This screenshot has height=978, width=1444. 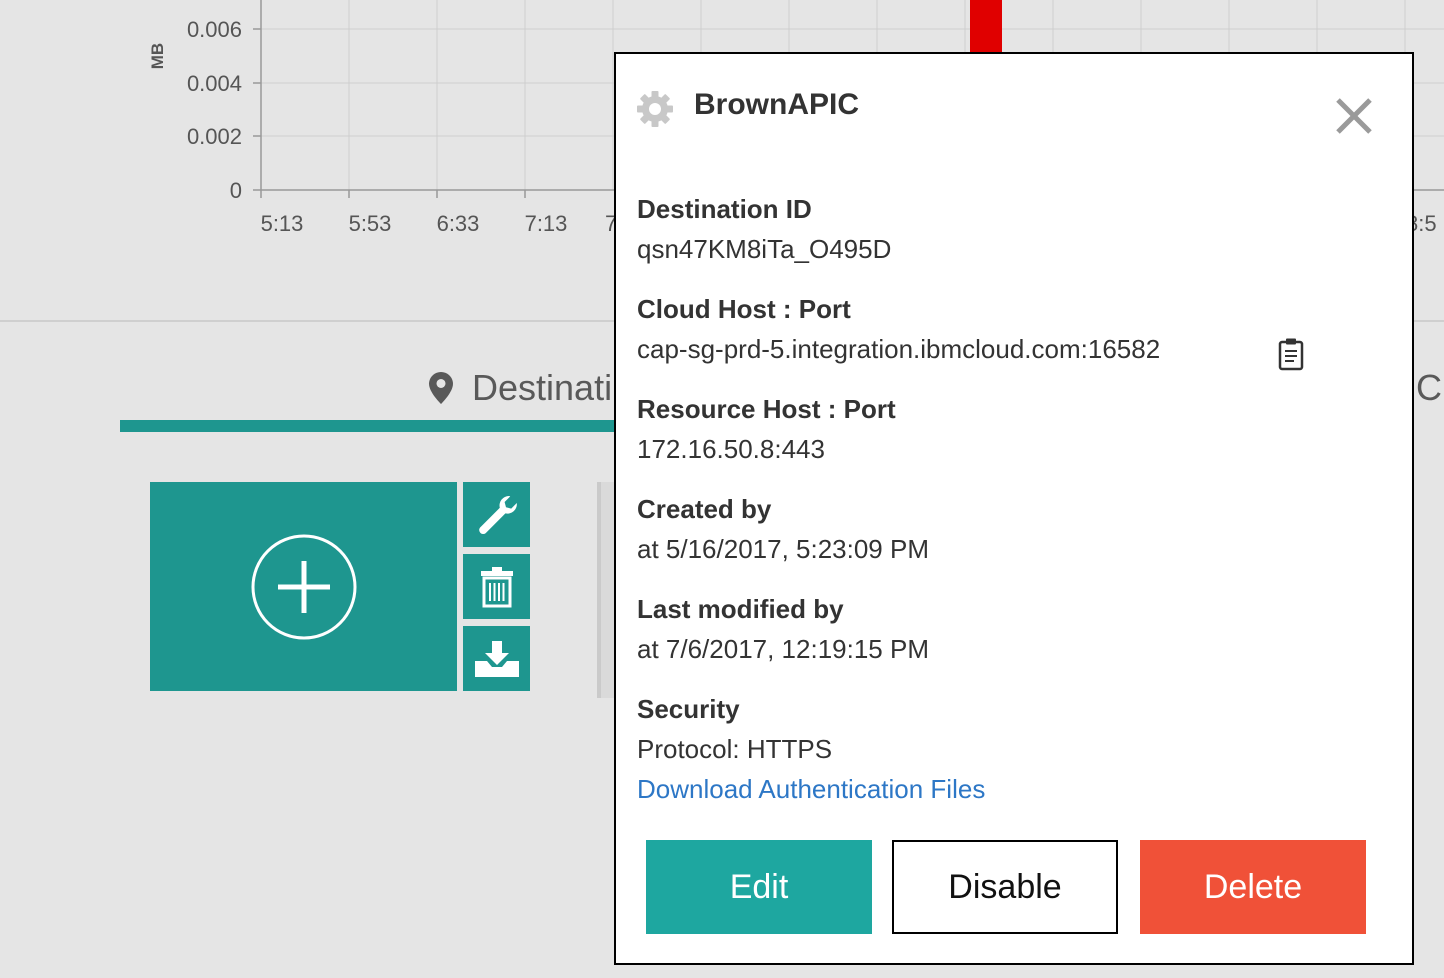 What do you see at coordinates (704, 509) in the screenshot?
I see `created-by-label: Created by` at bounding box center [704, 509].